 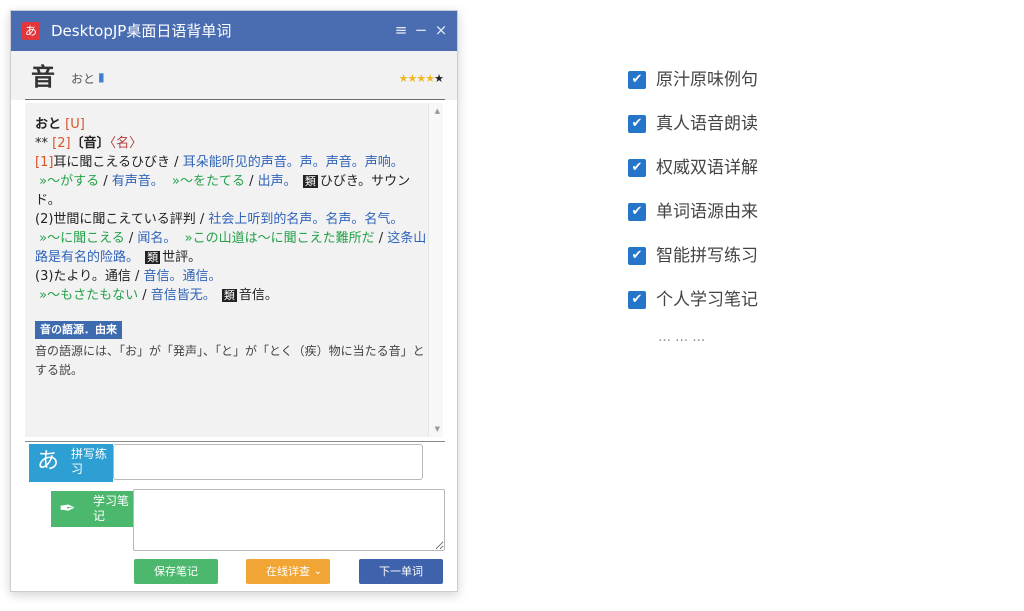 I want to click on scrollbar: ▲ ▼, so click(x=435, y=270).